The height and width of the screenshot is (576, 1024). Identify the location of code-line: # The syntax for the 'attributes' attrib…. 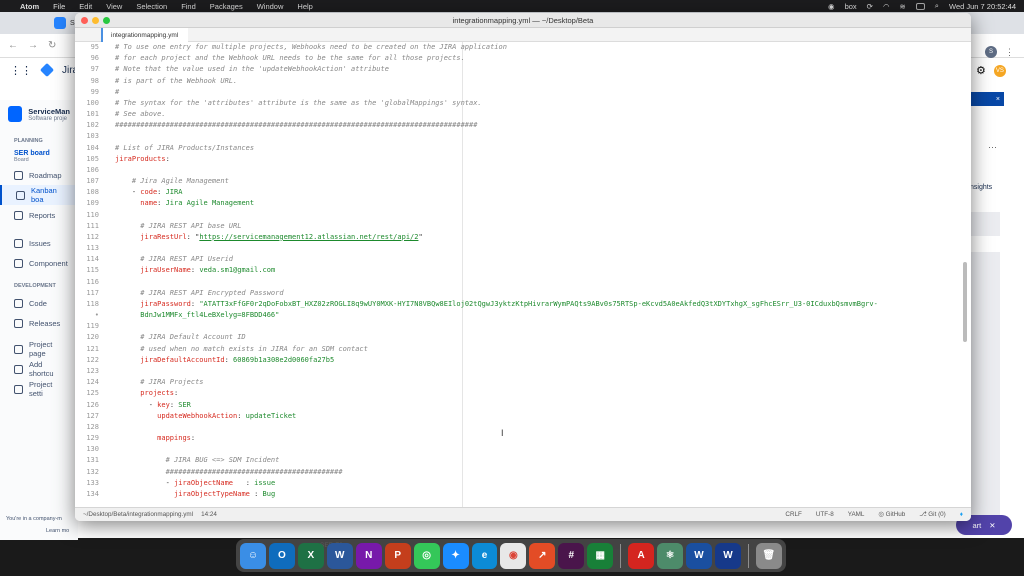
(540, 103).